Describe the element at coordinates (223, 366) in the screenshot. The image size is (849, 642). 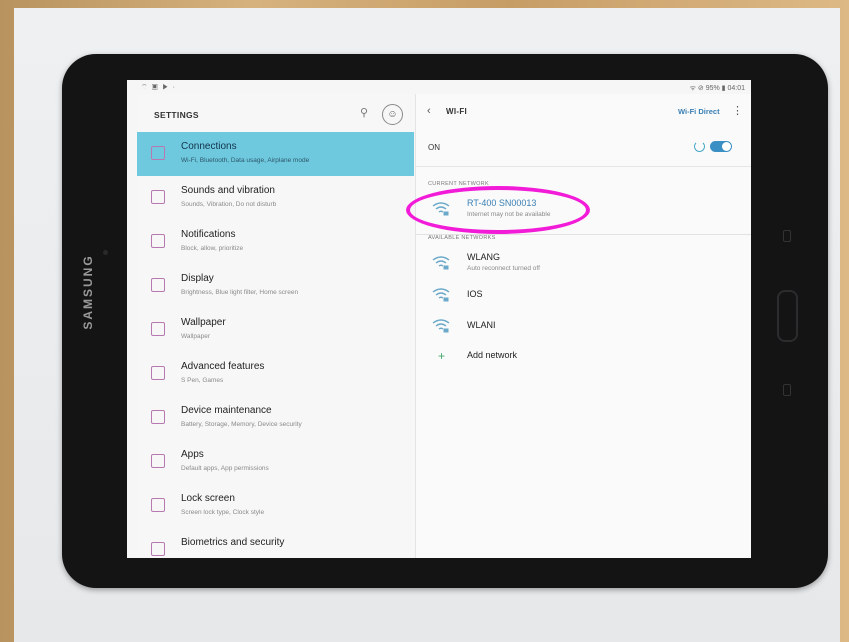
I see `sidebar-item-label: Advanced features` at that location.